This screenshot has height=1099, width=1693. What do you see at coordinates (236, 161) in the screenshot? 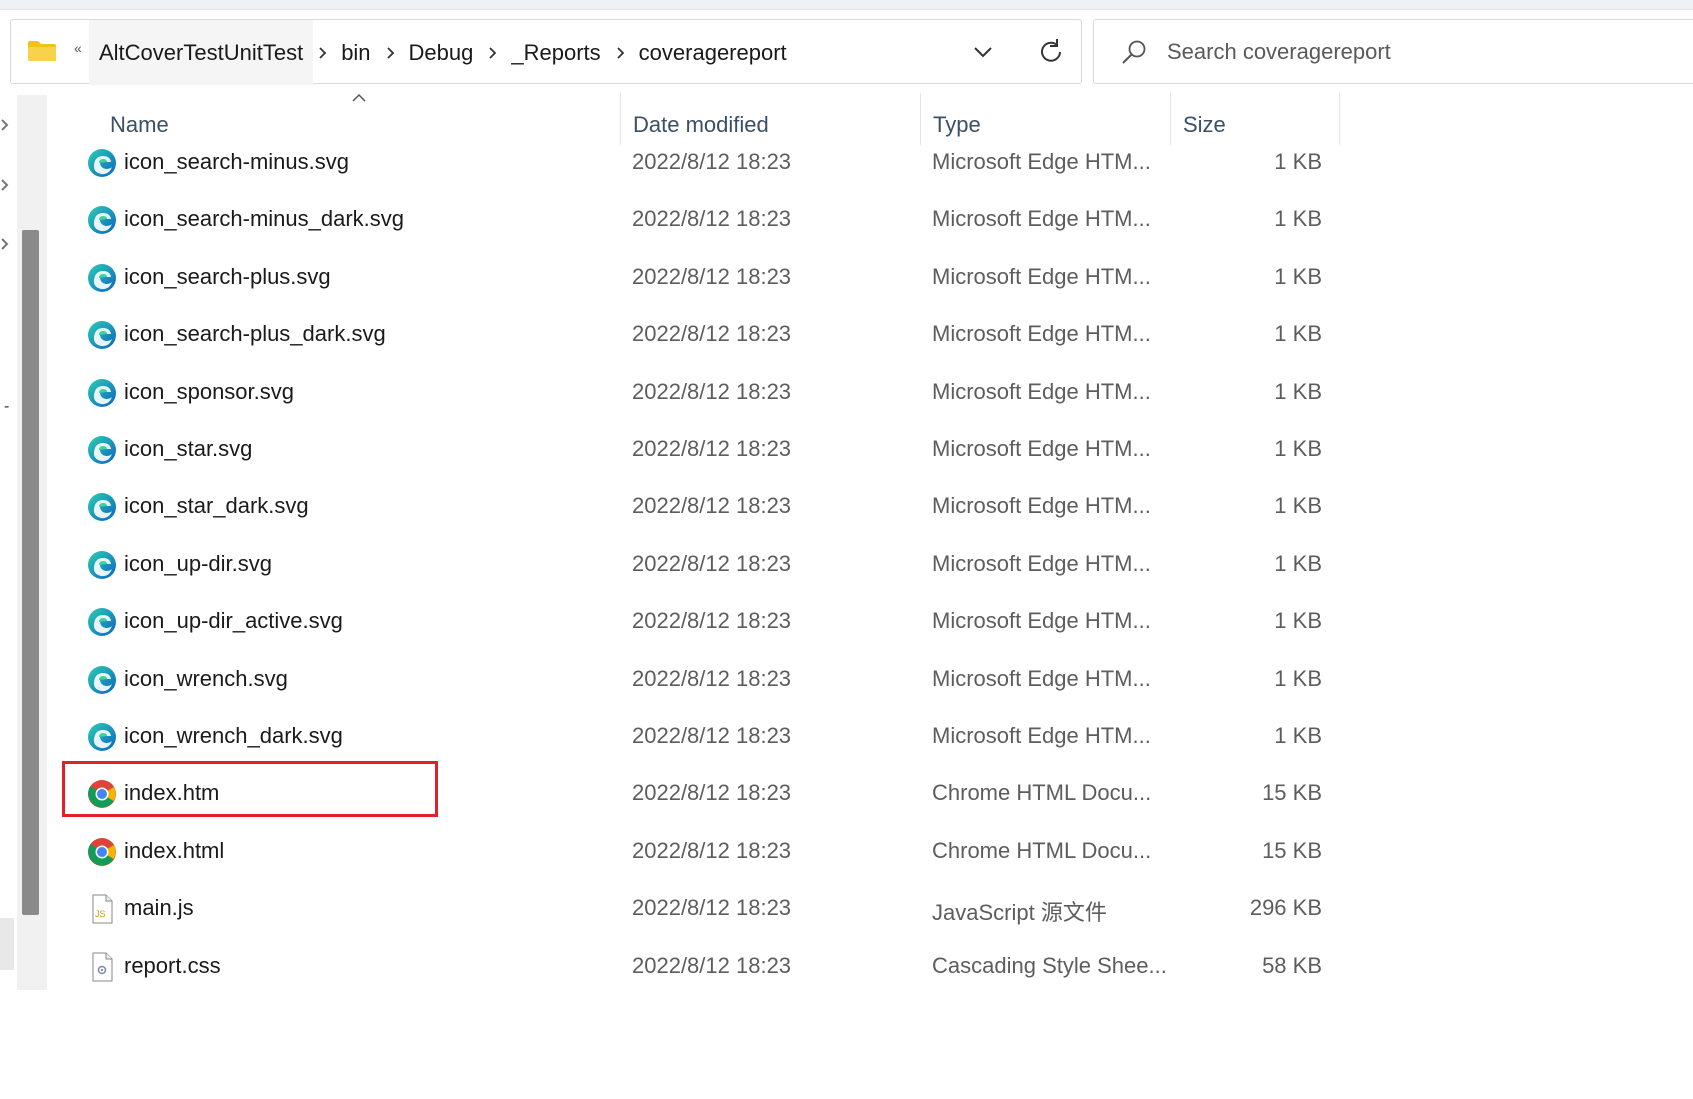
I see `file-name: icon_search-minus.svg` at bounding box center [236, 161].